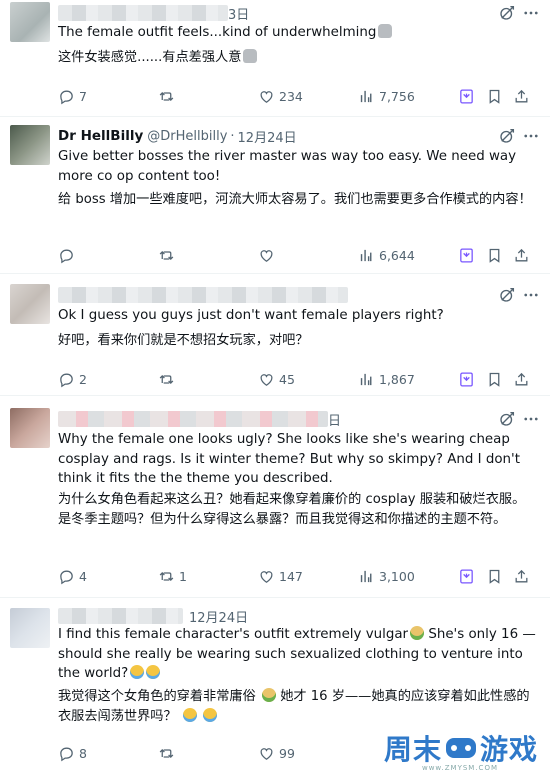 Image resolution: width=550 pixels, height=778 pixels. Describe the element at coordinates (508, 749) in the screenshot. I see `watermark-brand-2: 游戏` at that location.